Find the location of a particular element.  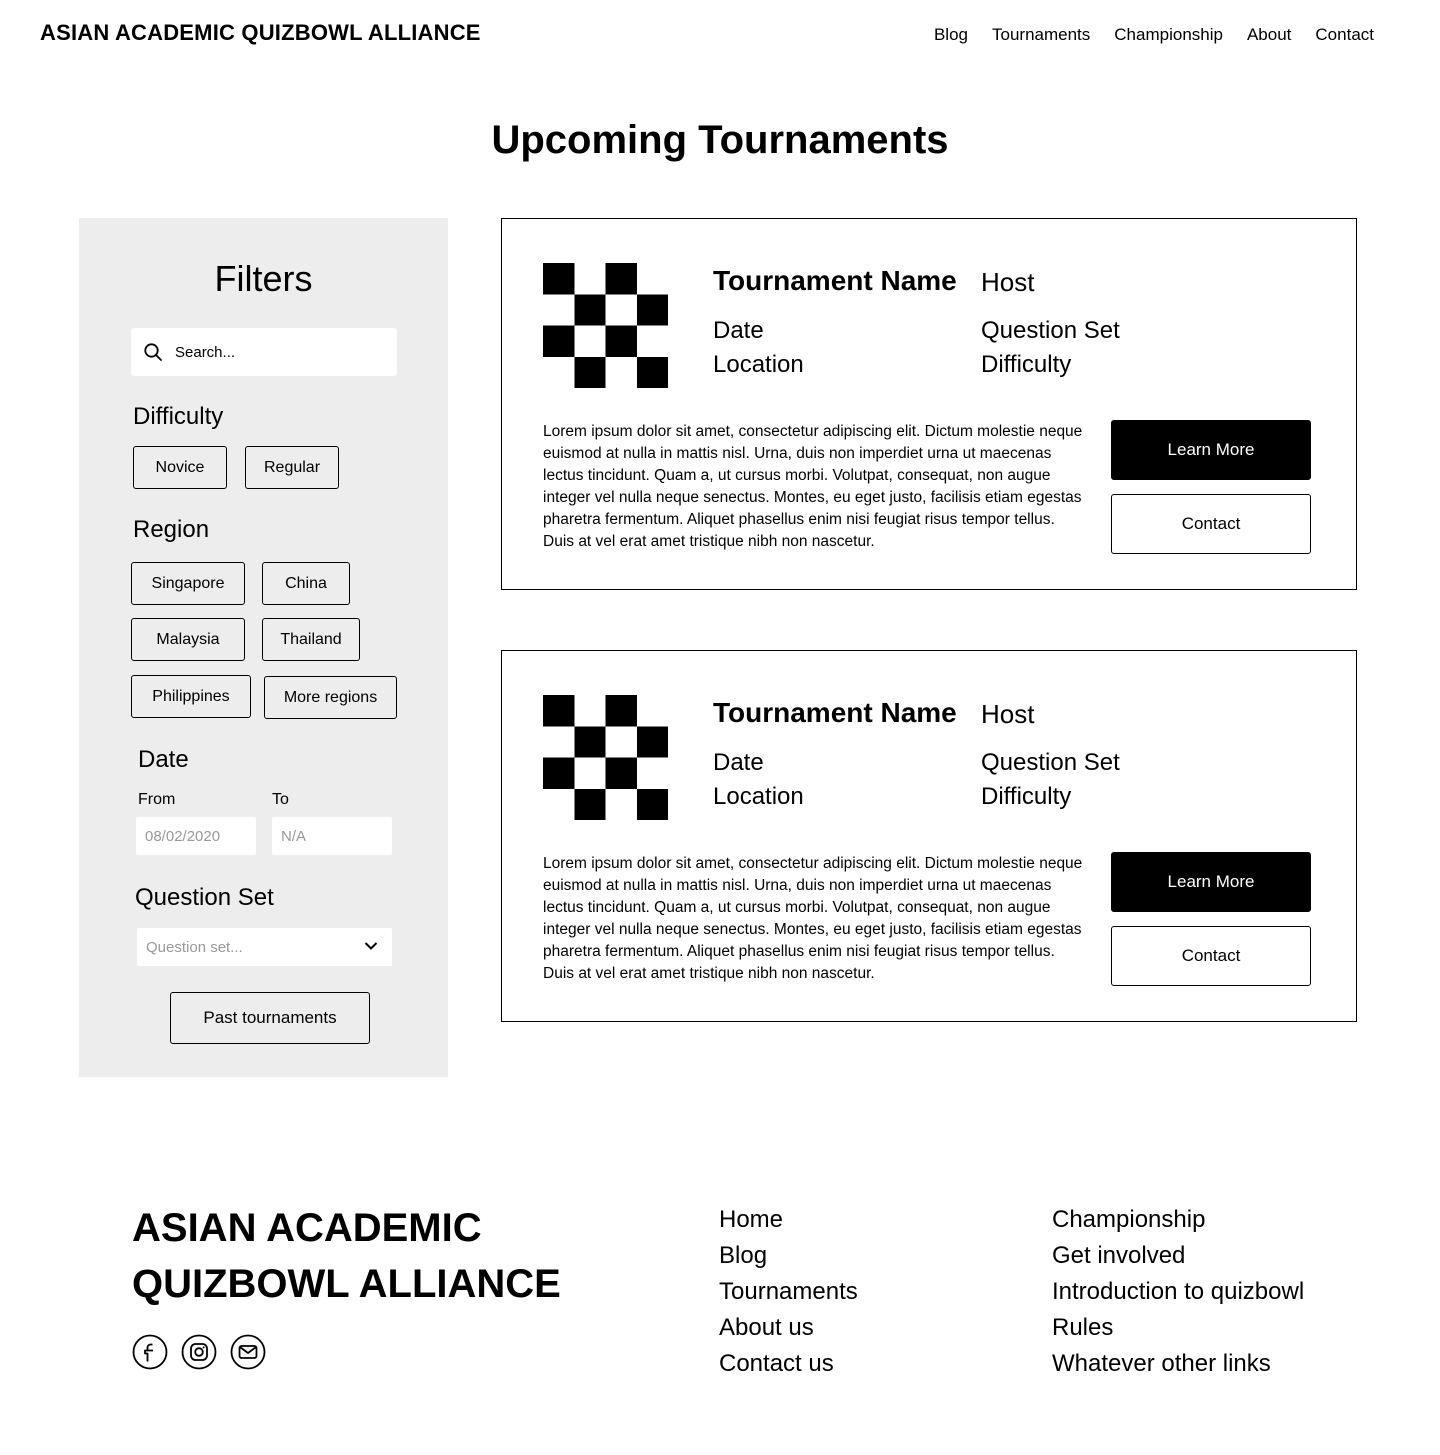

footer-link-tournaments: Tournaments is located at coordinates (788, 1292).